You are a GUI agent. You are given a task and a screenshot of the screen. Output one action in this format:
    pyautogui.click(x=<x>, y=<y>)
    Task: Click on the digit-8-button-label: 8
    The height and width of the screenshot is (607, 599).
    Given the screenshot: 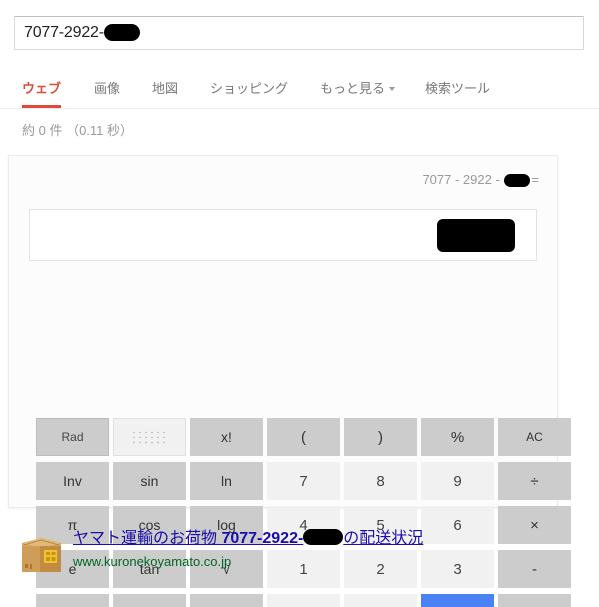 What is the action you would take?
    pyautogui.click(x=380, y=481)
    